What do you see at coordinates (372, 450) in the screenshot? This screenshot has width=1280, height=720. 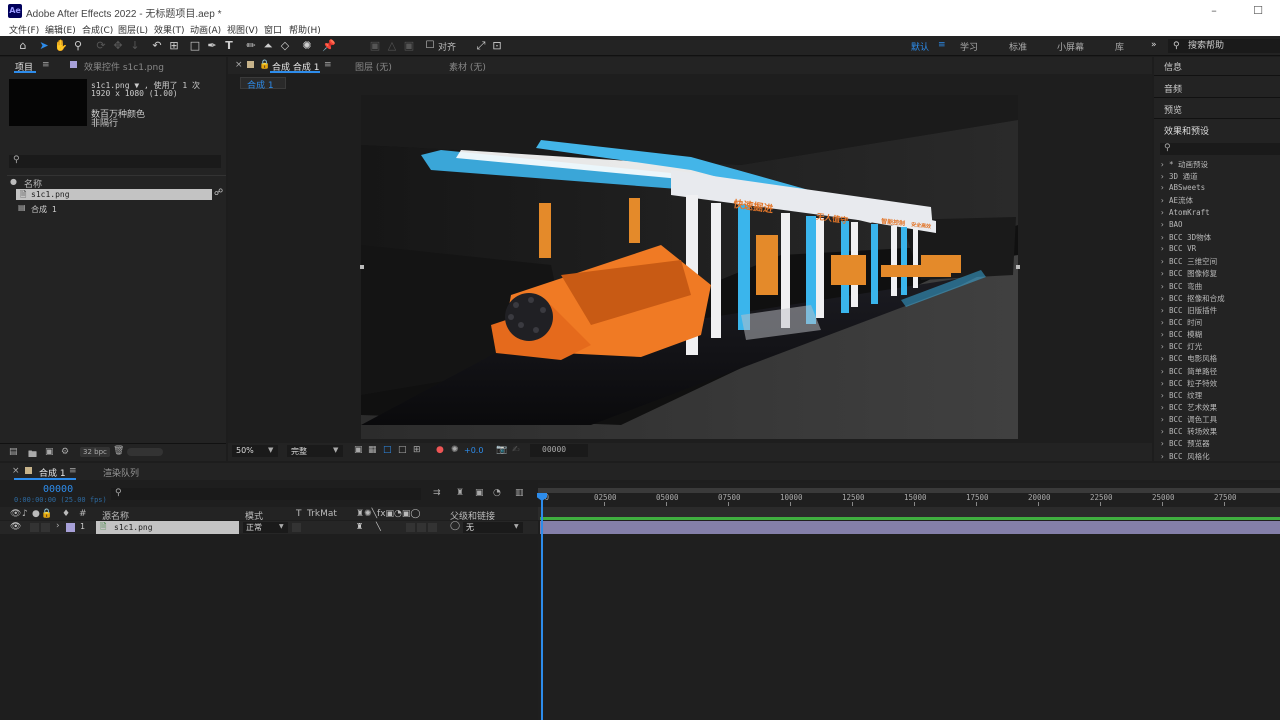 I see `transparency-grid-icon: ▦` at bounding box center [372, 450].